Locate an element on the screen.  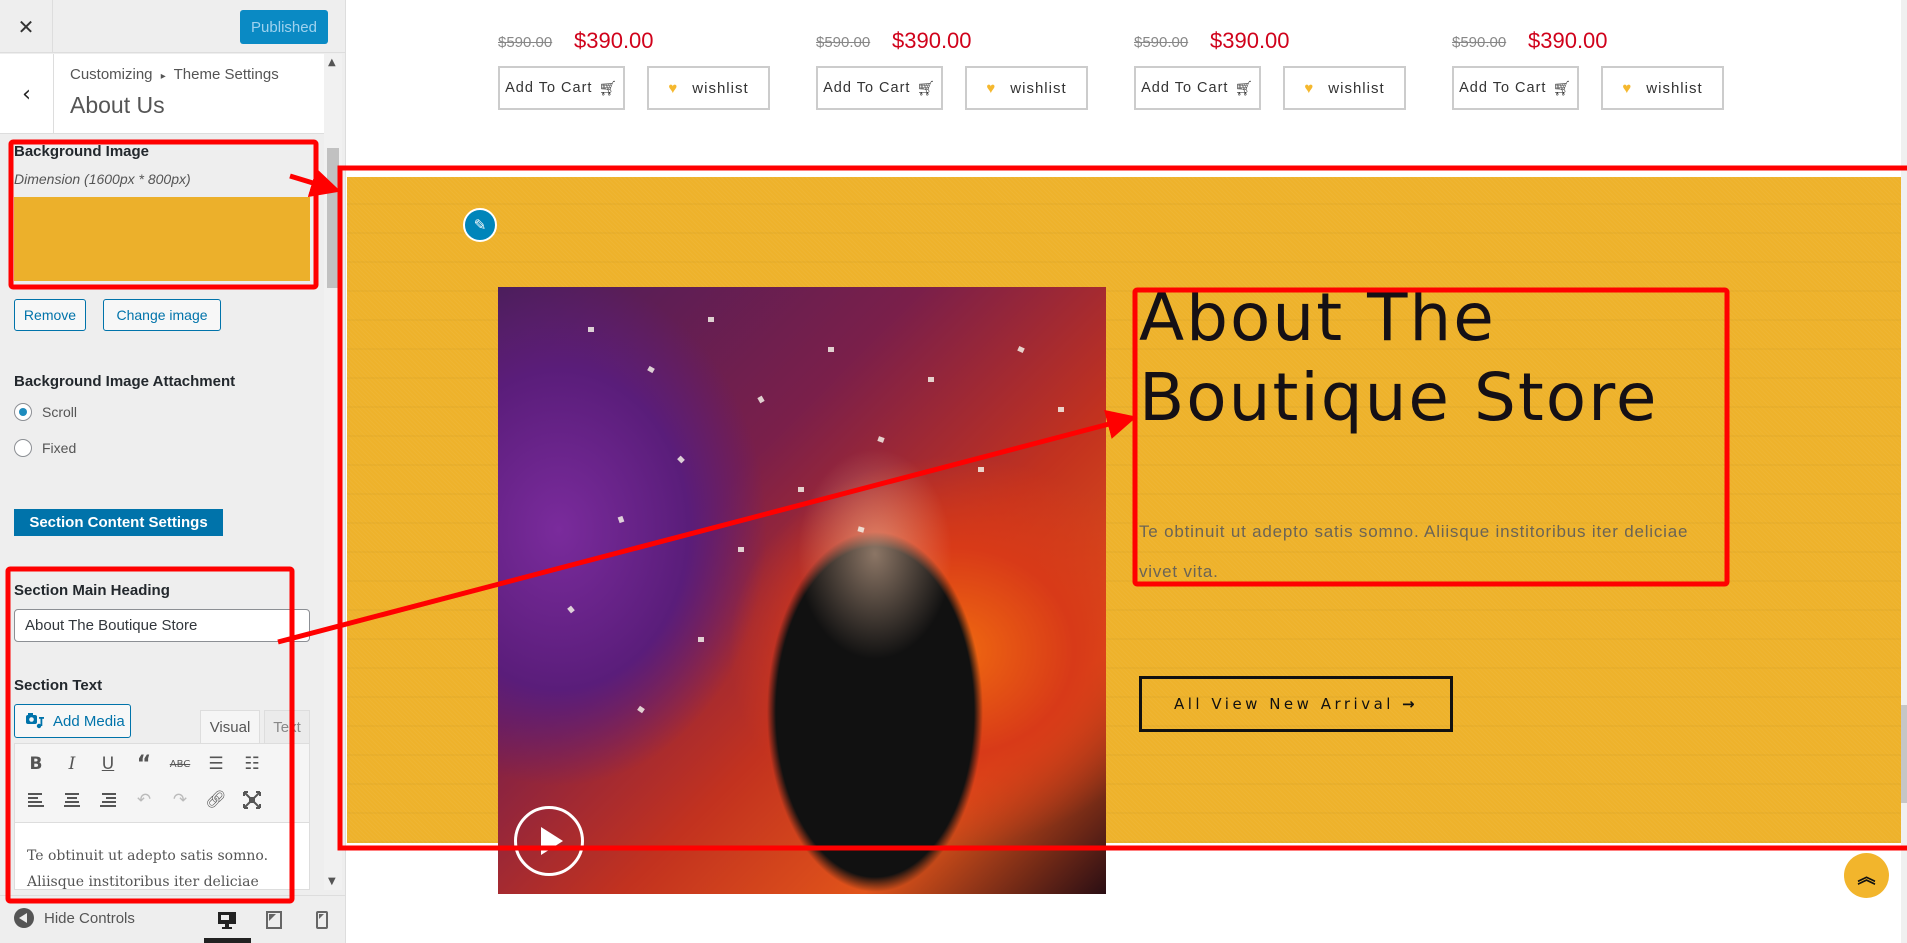
main-heading-input: About The Boutique Store is located at coordinates (162, 625).